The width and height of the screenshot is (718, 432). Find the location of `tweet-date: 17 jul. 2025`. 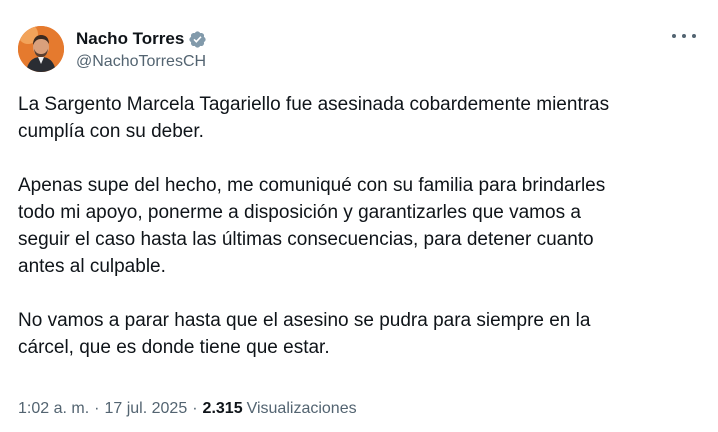

tweet-date: 17 jul. 2025 is located at coordinates (145, 409).